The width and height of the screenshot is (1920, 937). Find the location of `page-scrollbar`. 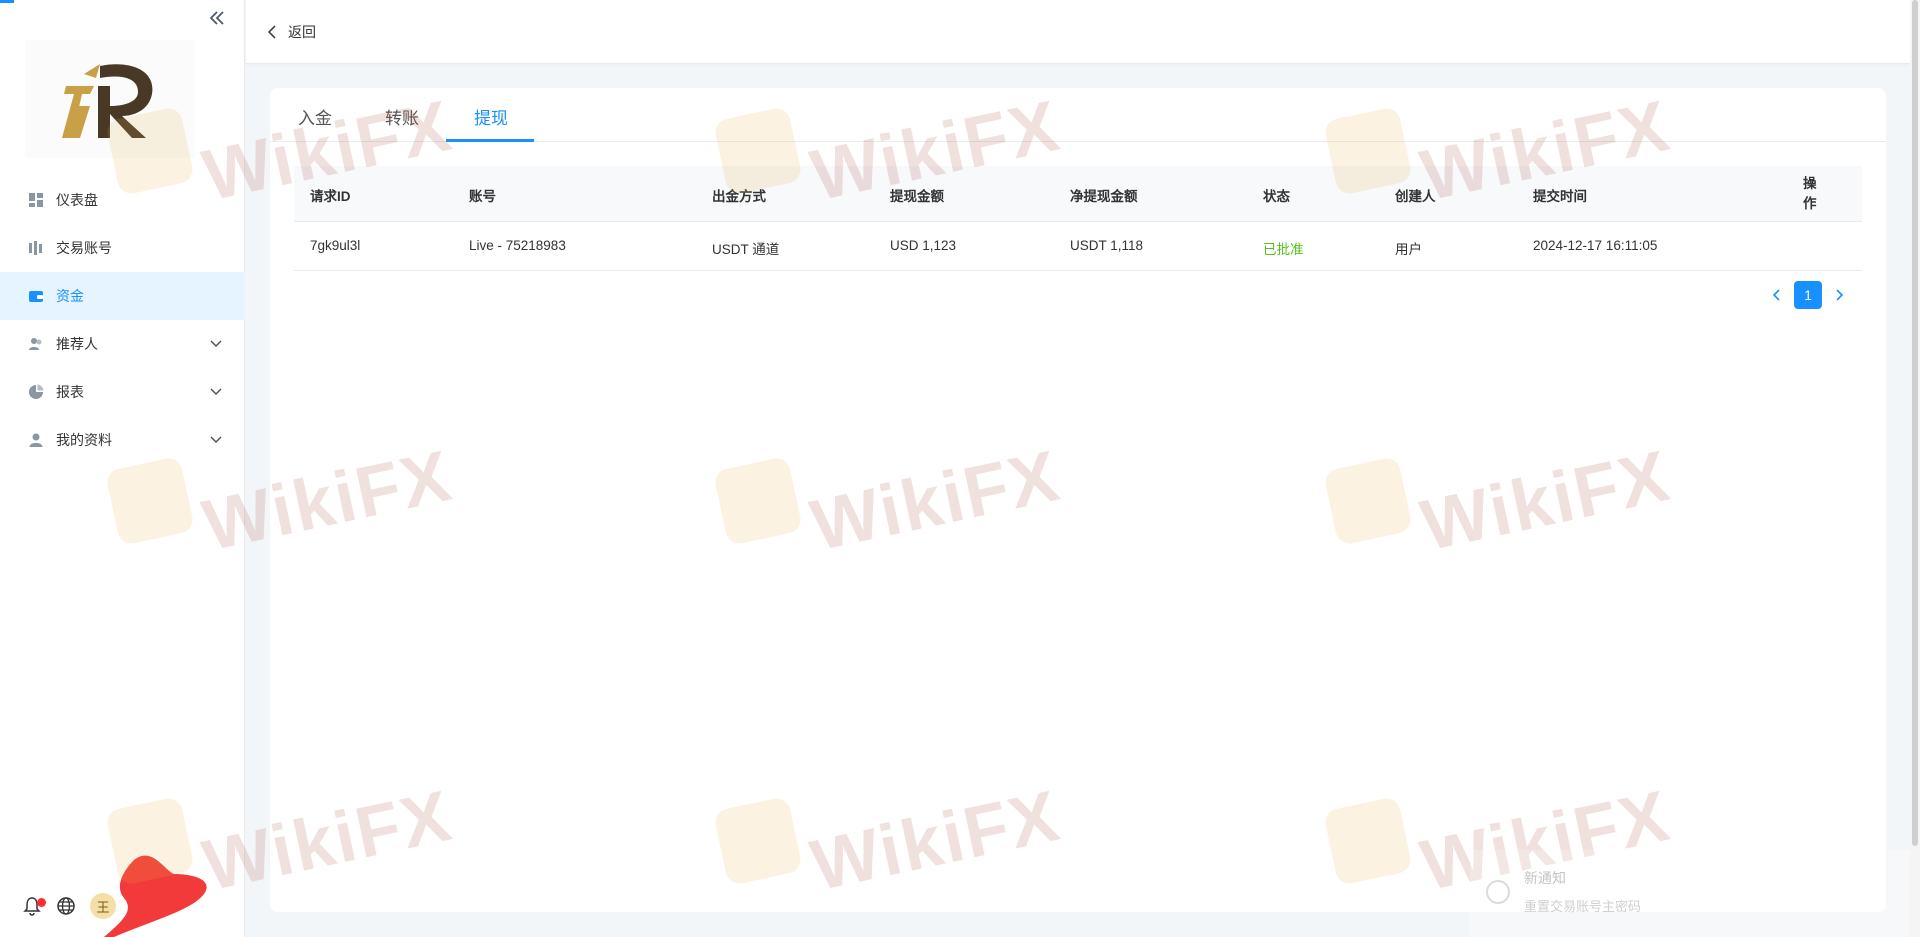

page-scrollbar is located at coordinates (1915, 468).